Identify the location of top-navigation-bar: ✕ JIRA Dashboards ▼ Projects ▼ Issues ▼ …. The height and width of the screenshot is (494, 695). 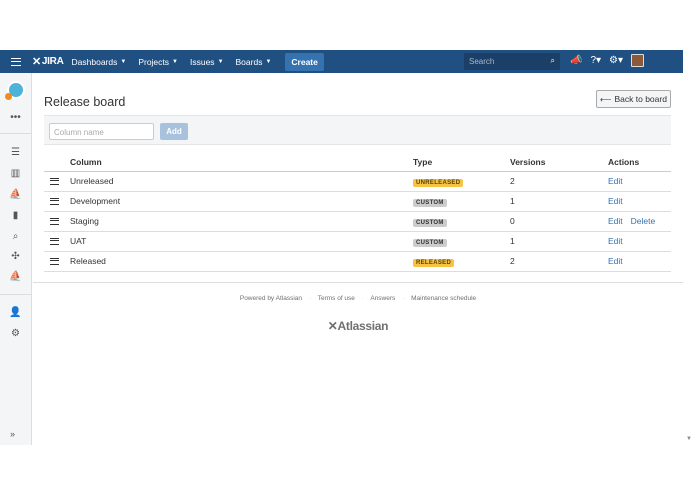
(341, 61).